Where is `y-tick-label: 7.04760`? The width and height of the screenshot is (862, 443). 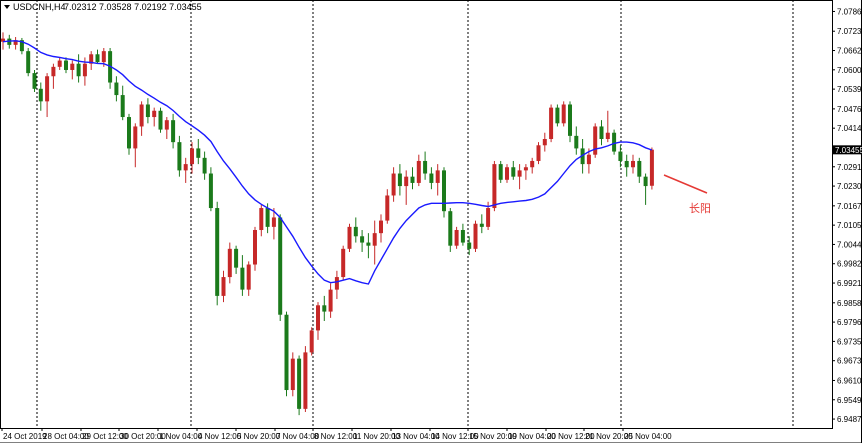
y-tick-label: 7.04760 is located at coordinates (849, 109).